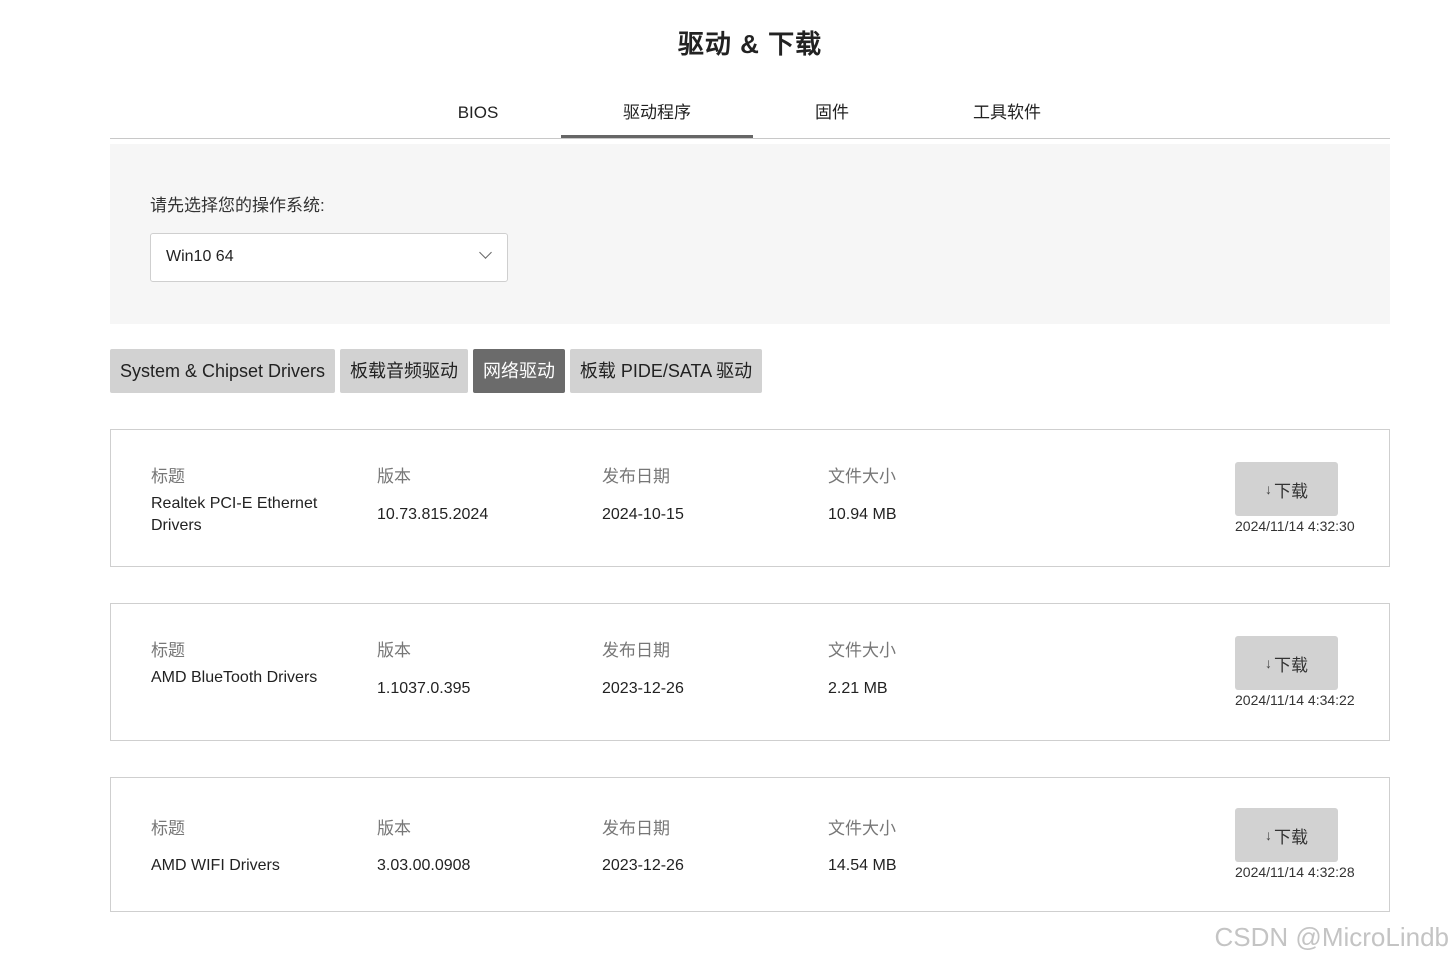 Image resolution: width=1453 pixels, height=964 pixels. What do you see at coordinates (424, 865) in the screenshot?
I see `driver-version: 3.03.00.0908` at bounding box center [424, 865].